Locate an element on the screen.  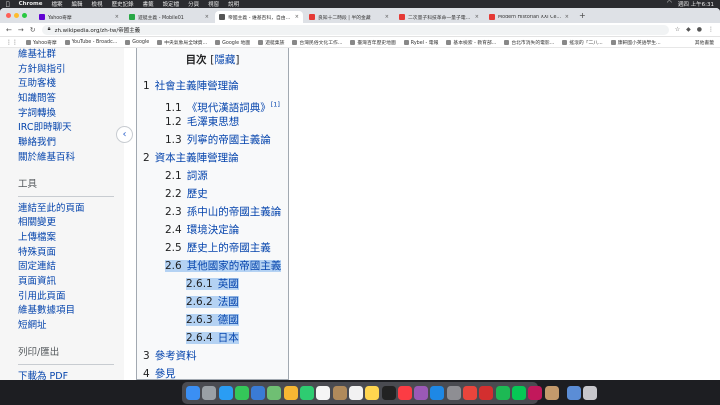
menubar-clock: 週四 上午6:31 is located at coordinates (696, 4).